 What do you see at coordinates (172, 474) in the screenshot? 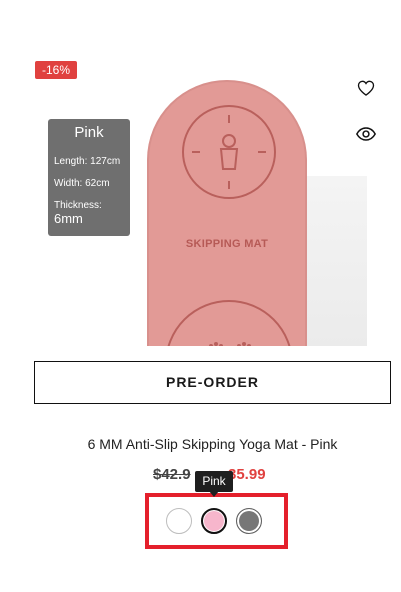
I see `old-price: $42.9` at bounding box center [172, 474].